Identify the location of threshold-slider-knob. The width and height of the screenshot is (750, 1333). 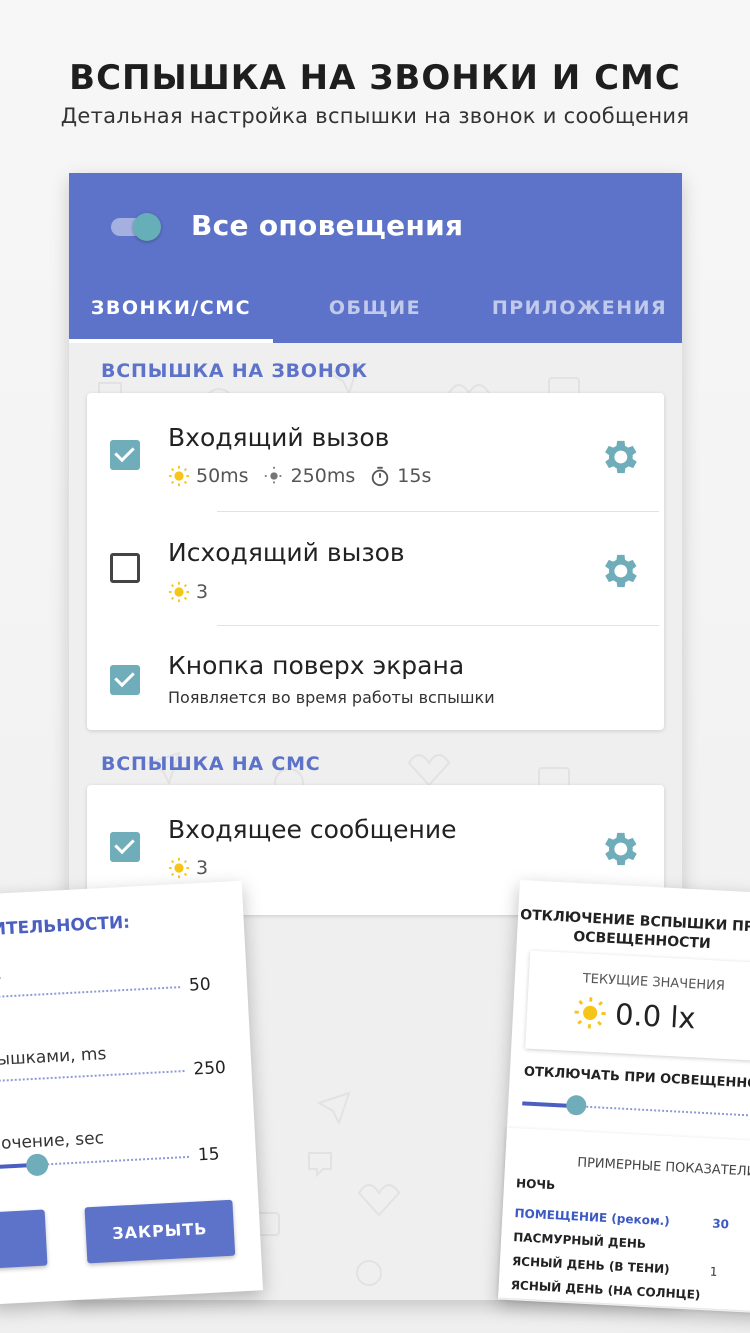
(576, 1105).